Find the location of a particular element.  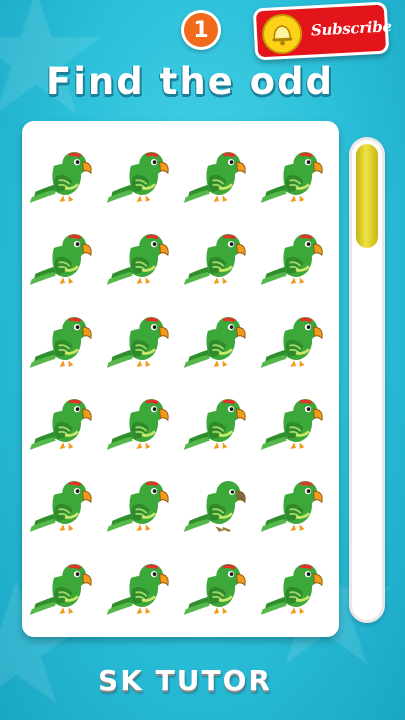

bell-icon is located at coordinates (282, 34).